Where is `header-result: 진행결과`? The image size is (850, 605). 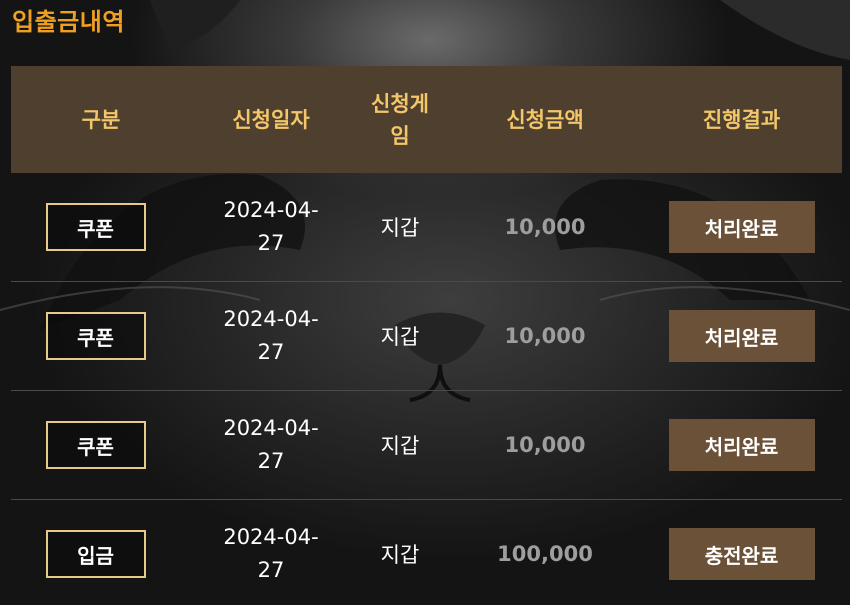 header-result: 진행결과 is located at coordinates (741, 119).